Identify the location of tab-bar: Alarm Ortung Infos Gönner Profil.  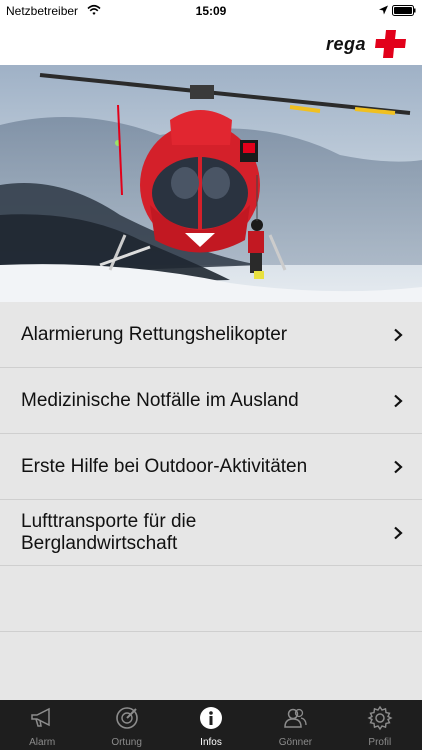
(211, 725).